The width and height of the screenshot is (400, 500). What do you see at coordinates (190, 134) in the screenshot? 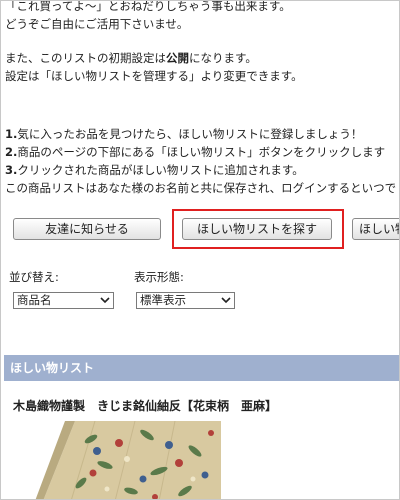
I see `step-1-text: 気に入ったお品を見つけたら、ほしい物リストに登録しましょう！` at bounding box center [190, 134].